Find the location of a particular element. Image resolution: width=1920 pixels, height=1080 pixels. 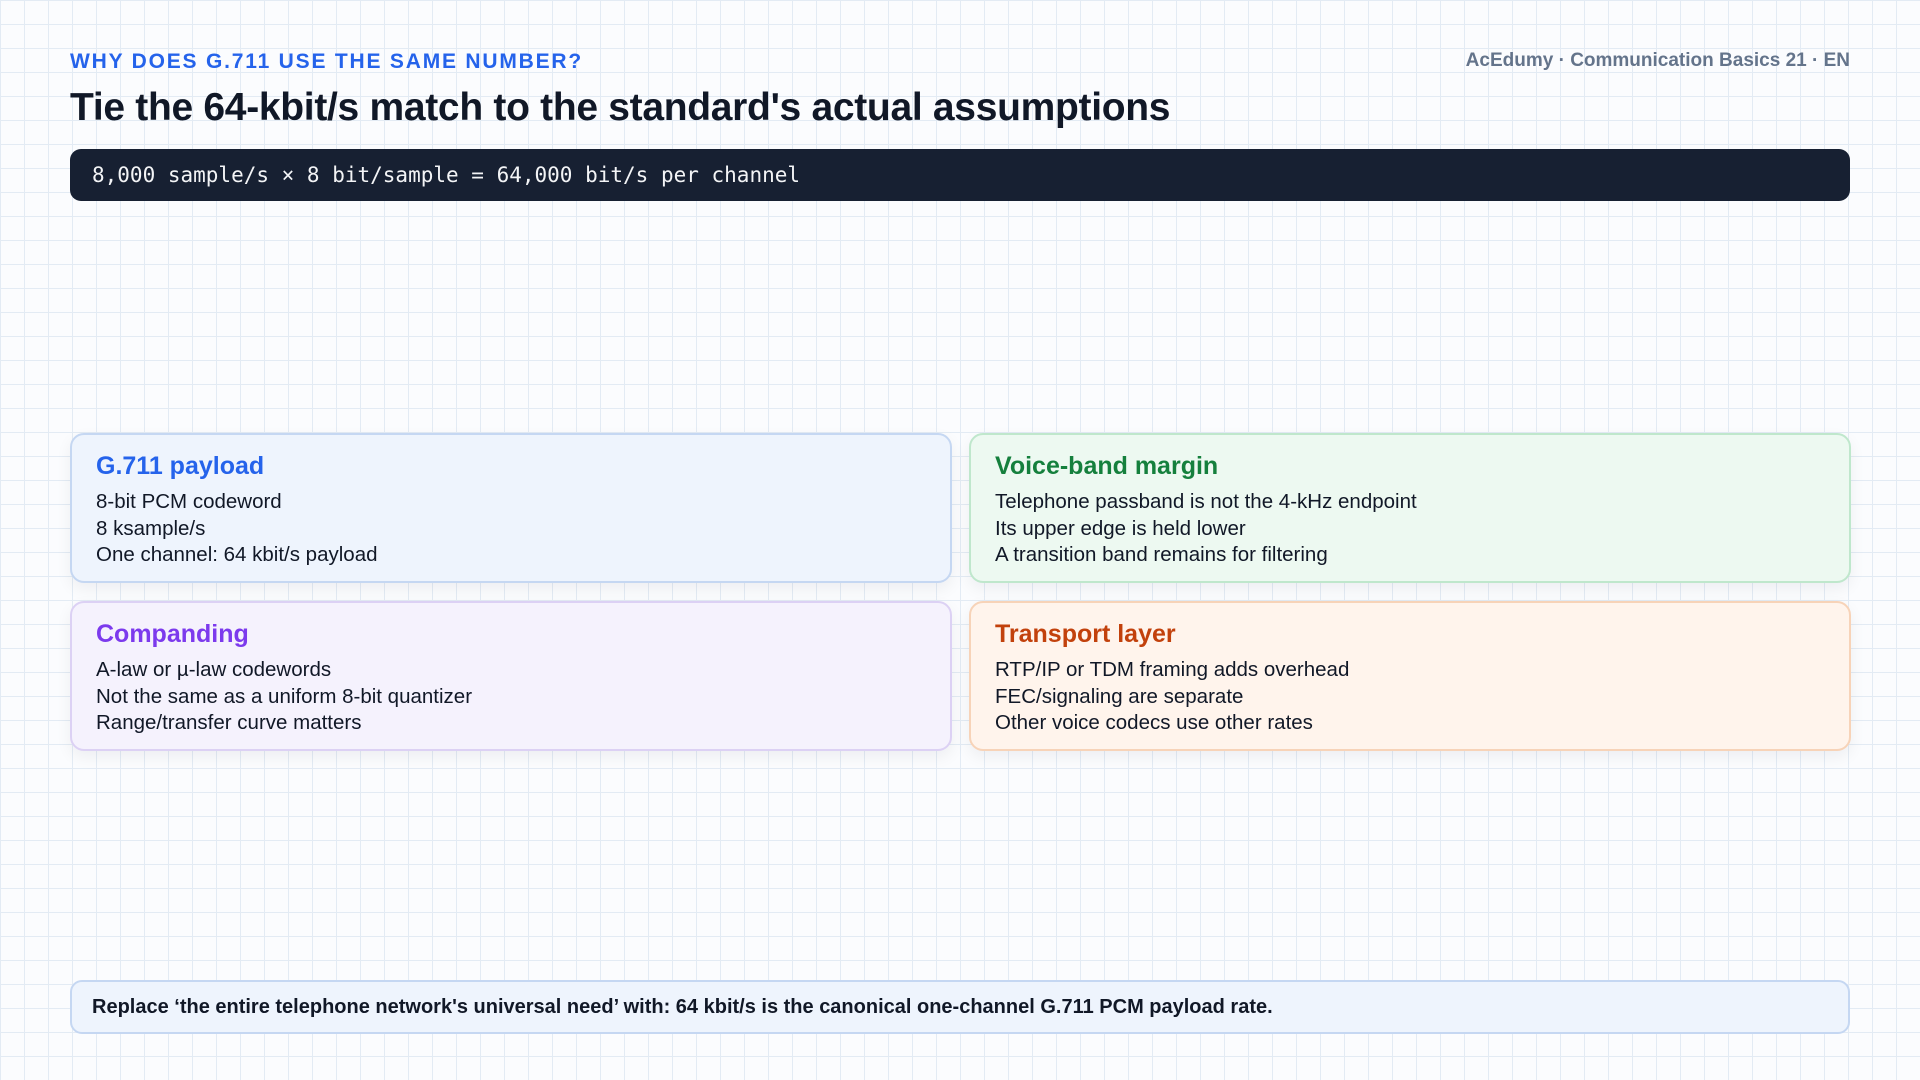

card-line: Range/transfer curve matters is located at coordinates (229, 722).